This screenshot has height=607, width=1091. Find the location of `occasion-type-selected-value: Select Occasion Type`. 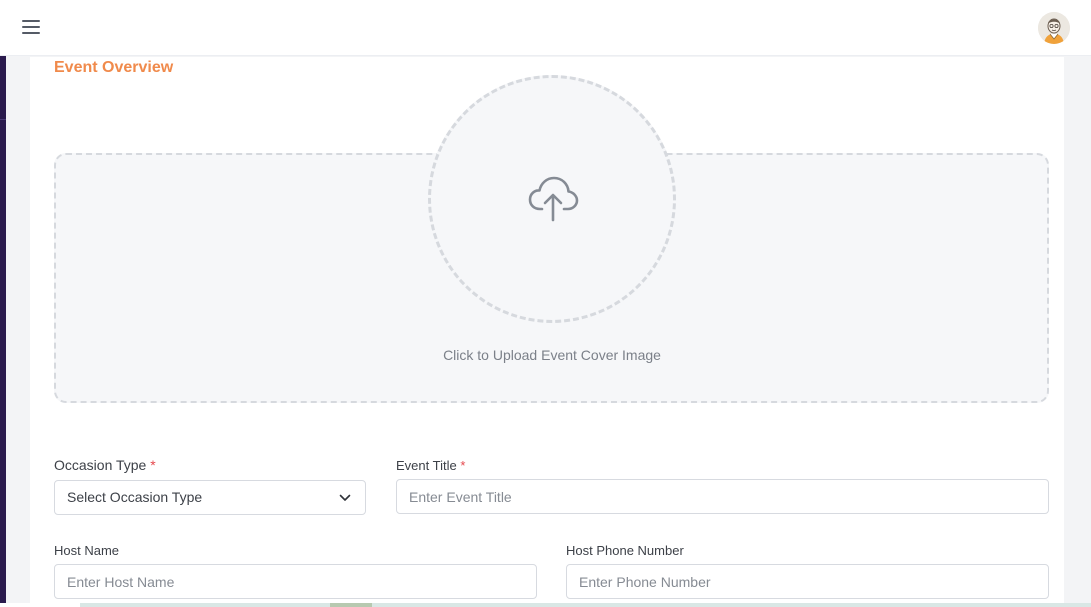

occasion-type-selected-value: Select Occasion Type is located at coordinates (135, 497).